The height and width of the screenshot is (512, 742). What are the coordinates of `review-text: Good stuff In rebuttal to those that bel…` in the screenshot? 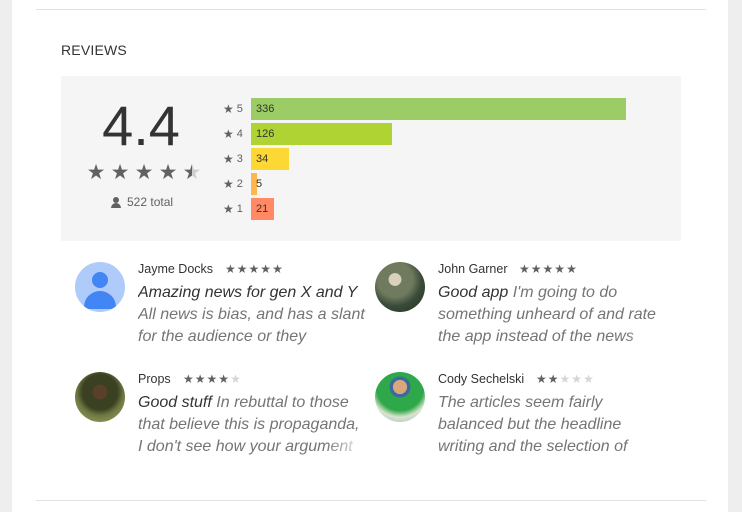 It's located at (252, 426).